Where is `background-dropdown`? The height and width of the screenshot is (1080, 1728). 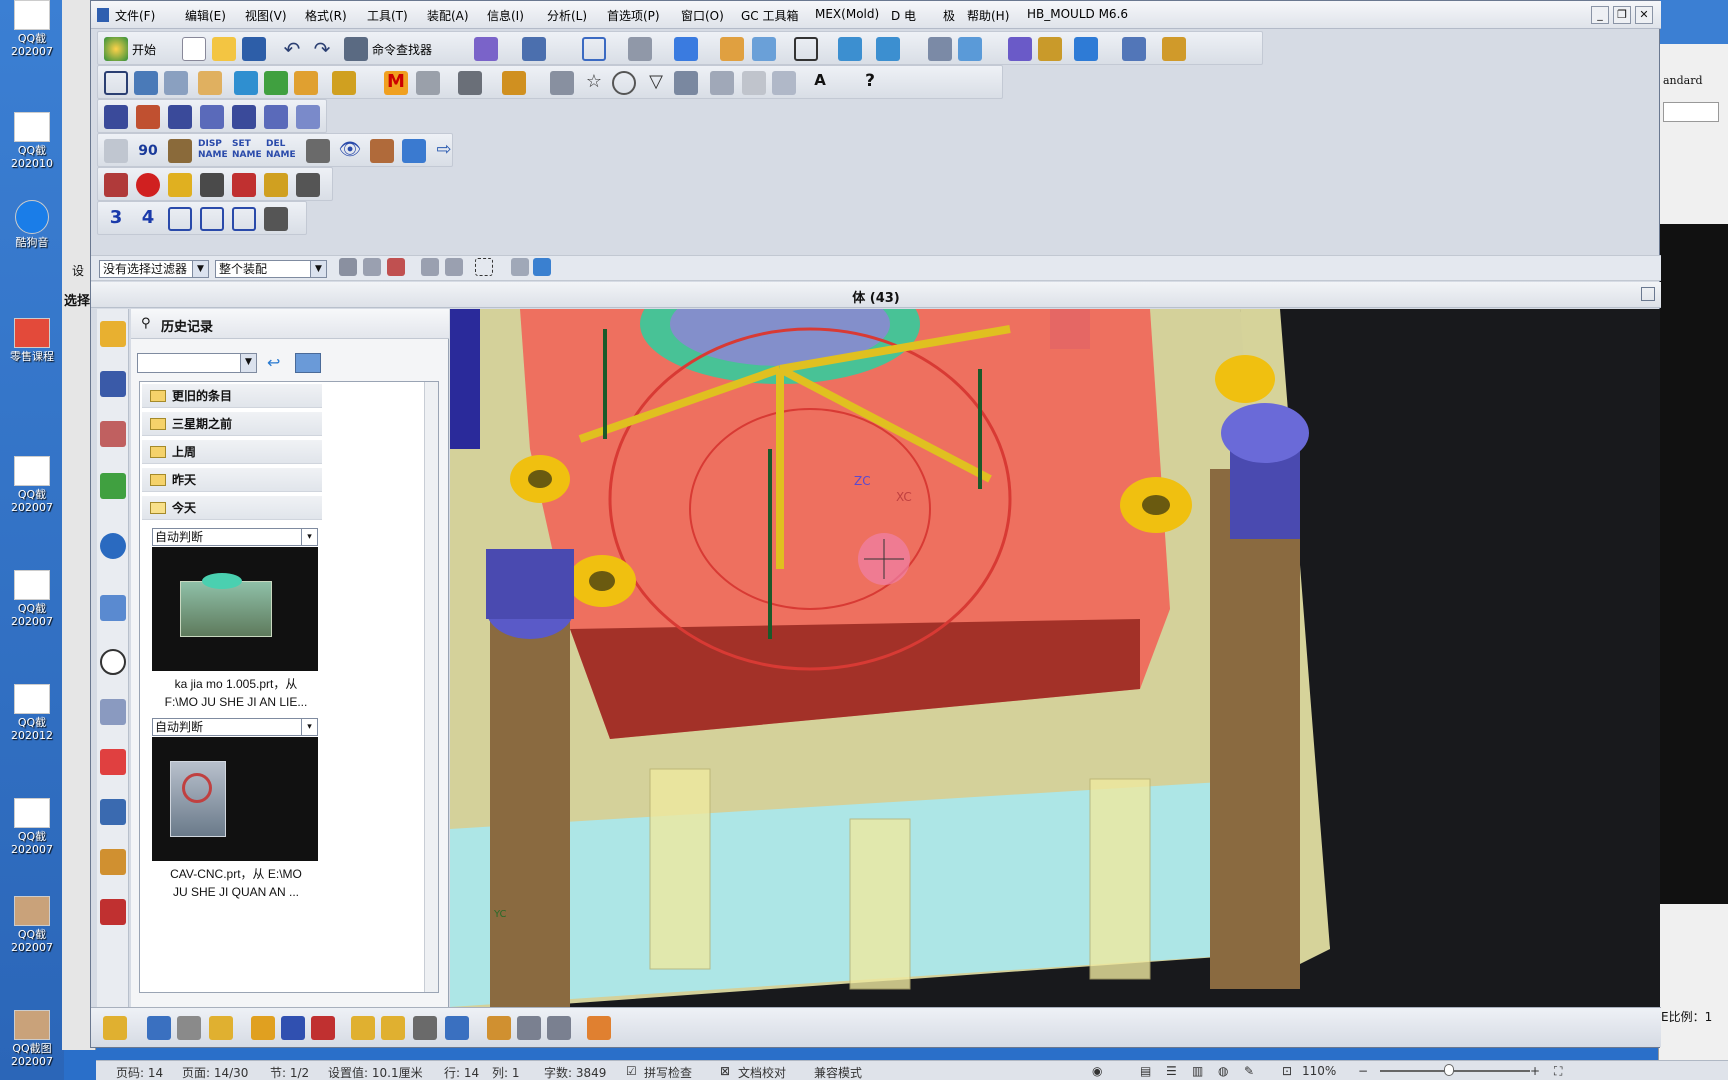
background-dropdown is located at coordinates (1691, 112).